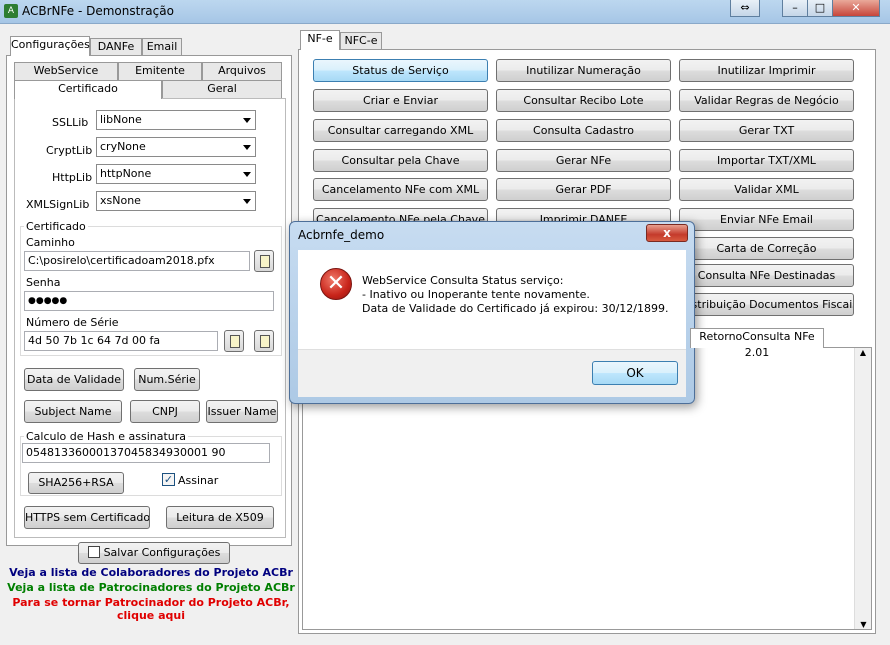 This screenshot has height=645, width=890. What do you see at coordinates (766, 160) in the screenshot?
I see `importar-txt-xml-button: Importar TXT/XML` at bounding box center [766, 160].